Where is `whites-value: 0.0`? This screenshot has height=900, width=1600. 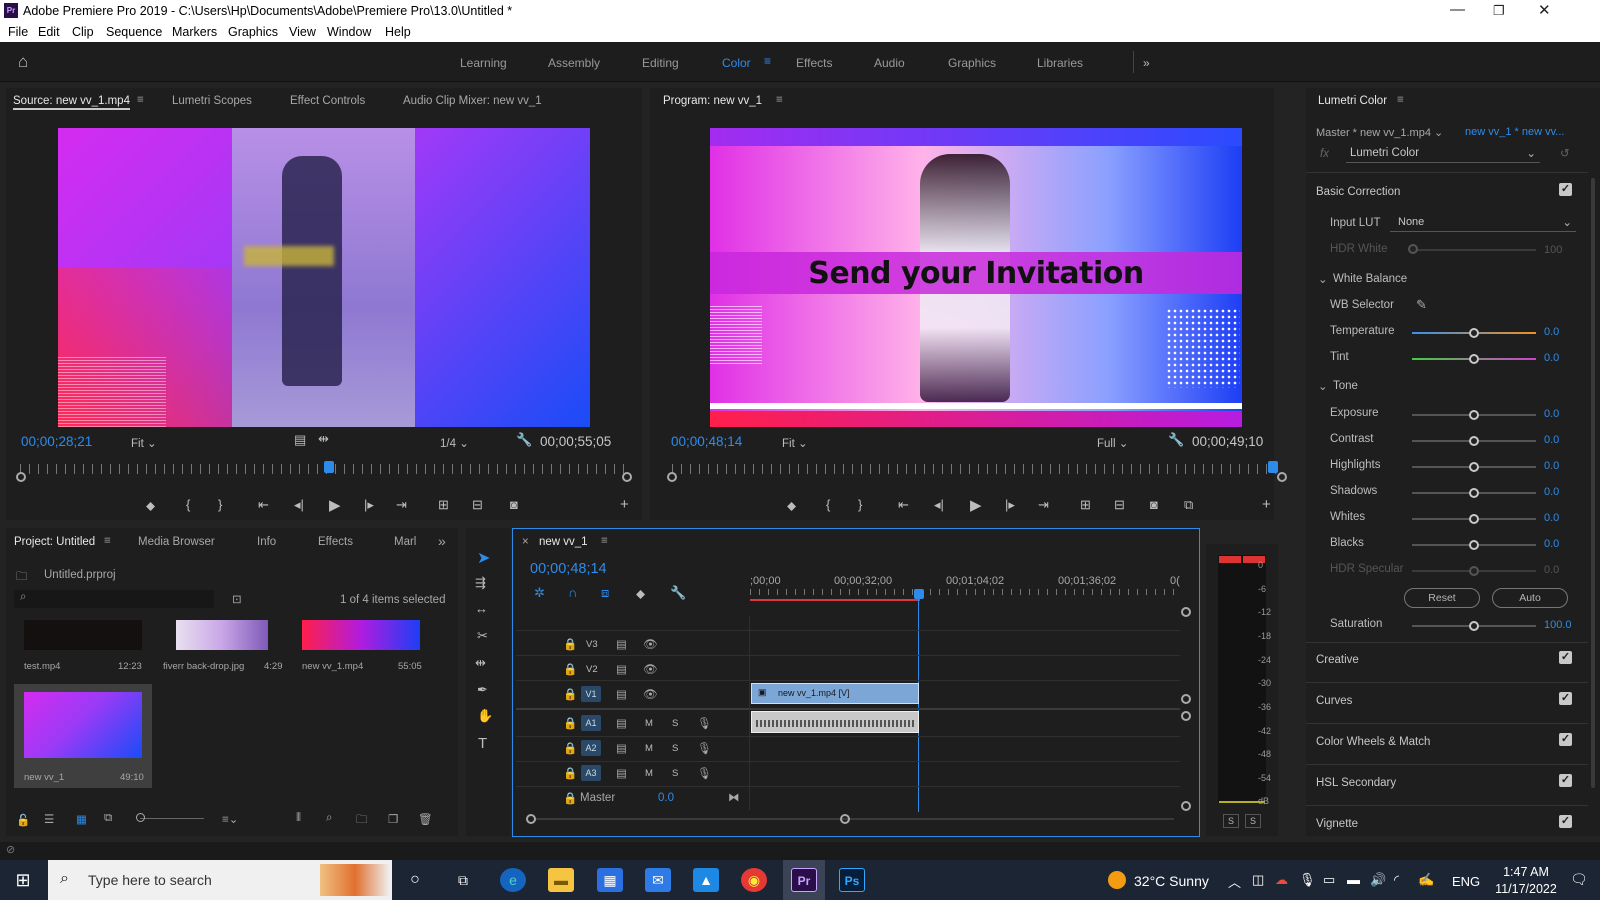
whites-value: 0.0 is located at coordinates (1551, 518).